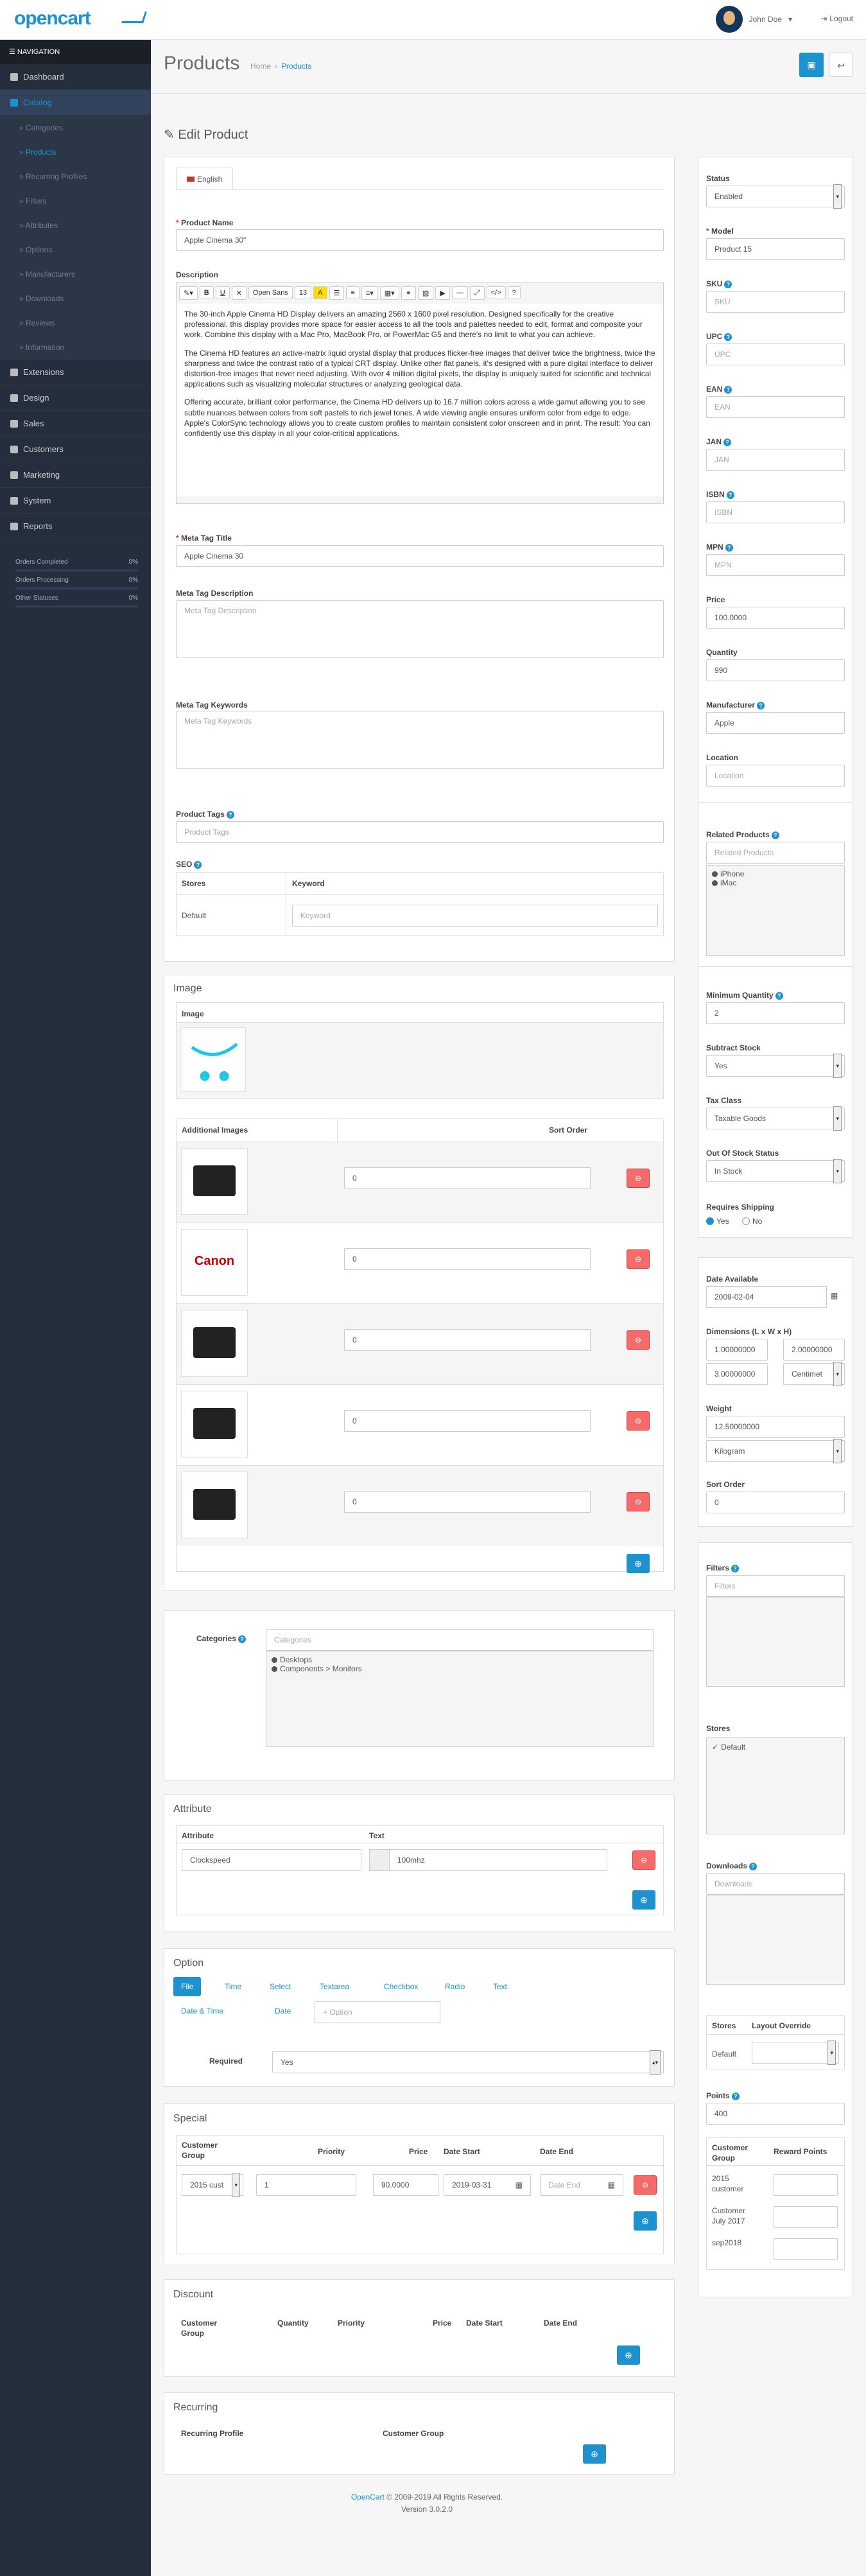 The image size is (866, 2576). I want to click on category-item: Desktops, so click(460, 1659).